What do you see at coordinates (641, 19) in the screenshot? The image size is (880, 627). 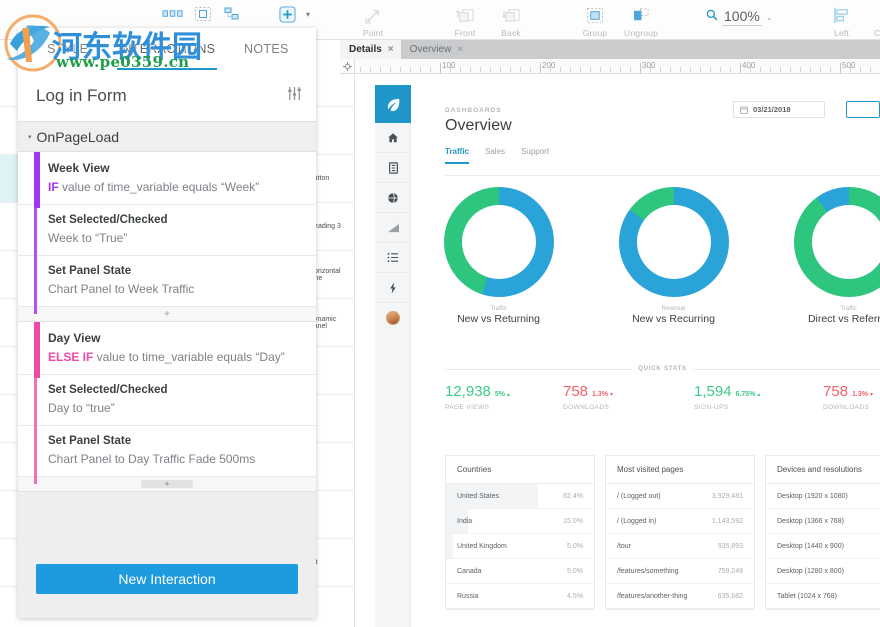 I see `toolbar-ungroup: Ungroup` at bounding box center [641, 19].